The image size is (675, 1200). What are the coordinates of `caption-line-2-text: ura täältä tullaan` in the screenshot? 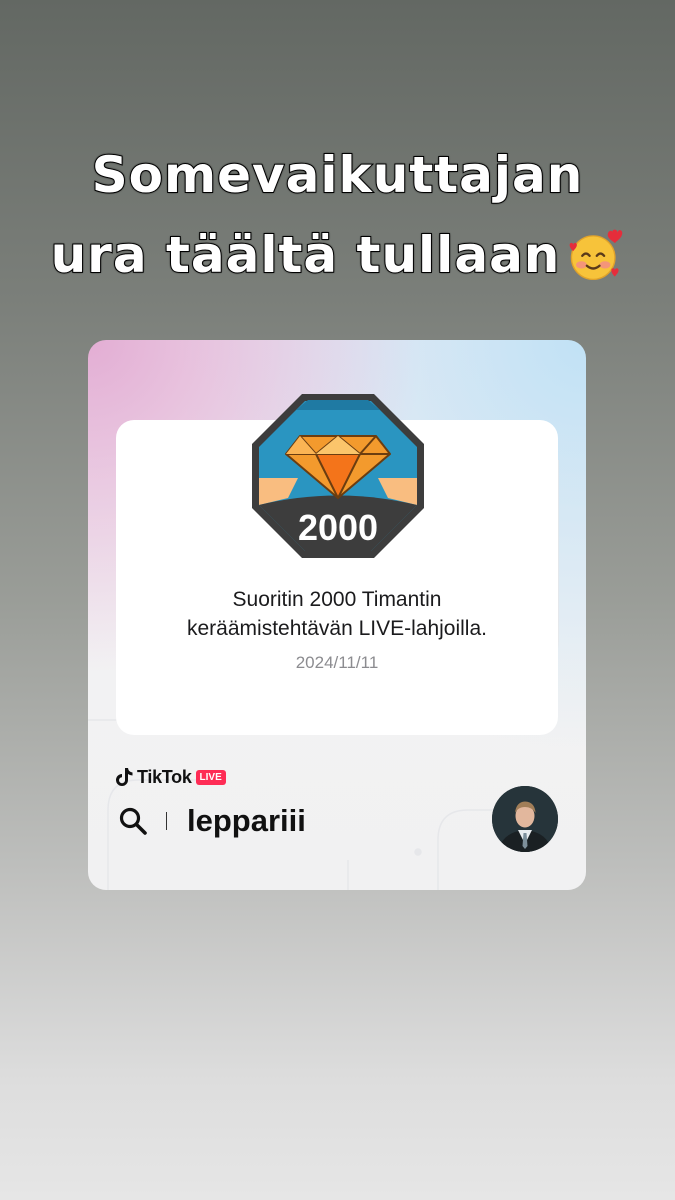 It's located at (305, 255).